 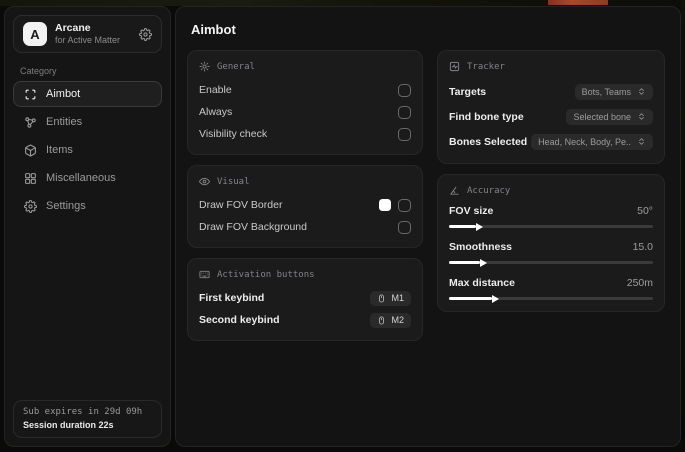 I want to click on sidebar-item-settings: Settings, so click(x=87, y=206).